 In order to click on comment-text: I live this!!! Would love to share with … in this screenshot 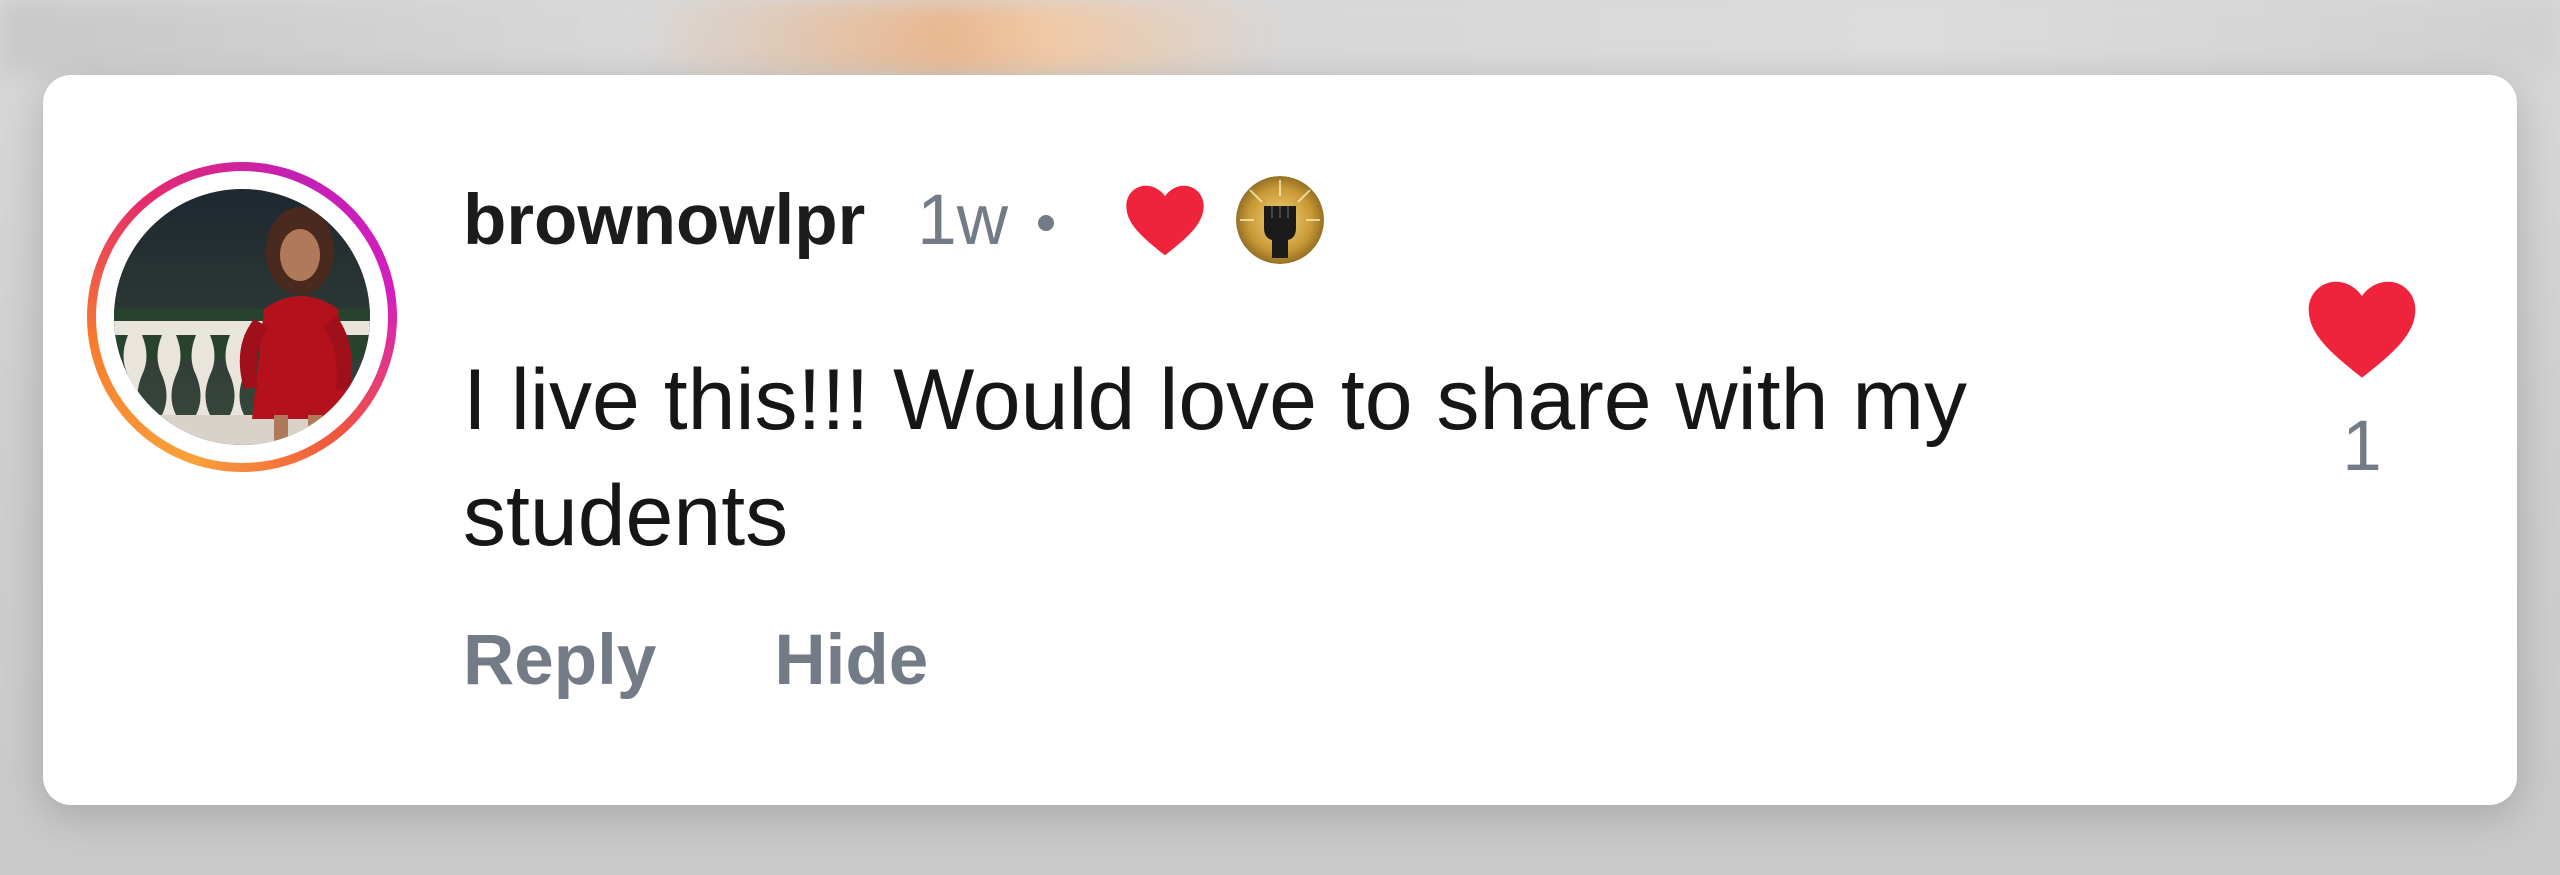, I will do `click(1215, 458)`.